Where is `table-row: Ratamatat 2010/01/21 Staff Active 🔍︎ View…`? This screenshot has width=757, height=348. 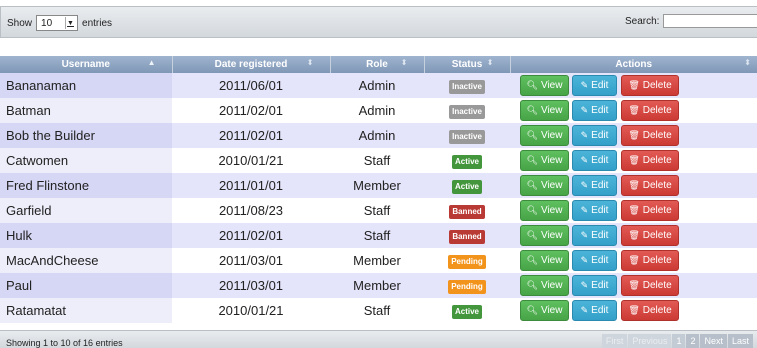 table-row: Ratamatat 2010/01/21 Staff Active 🔍︎ View… is located at coordinates (378, 310).